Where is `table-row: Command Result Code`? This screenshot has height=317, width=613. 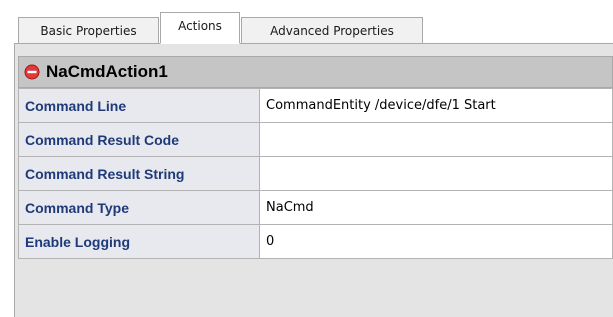 table-row: Command Result Code is located at coordinates (315, 139).